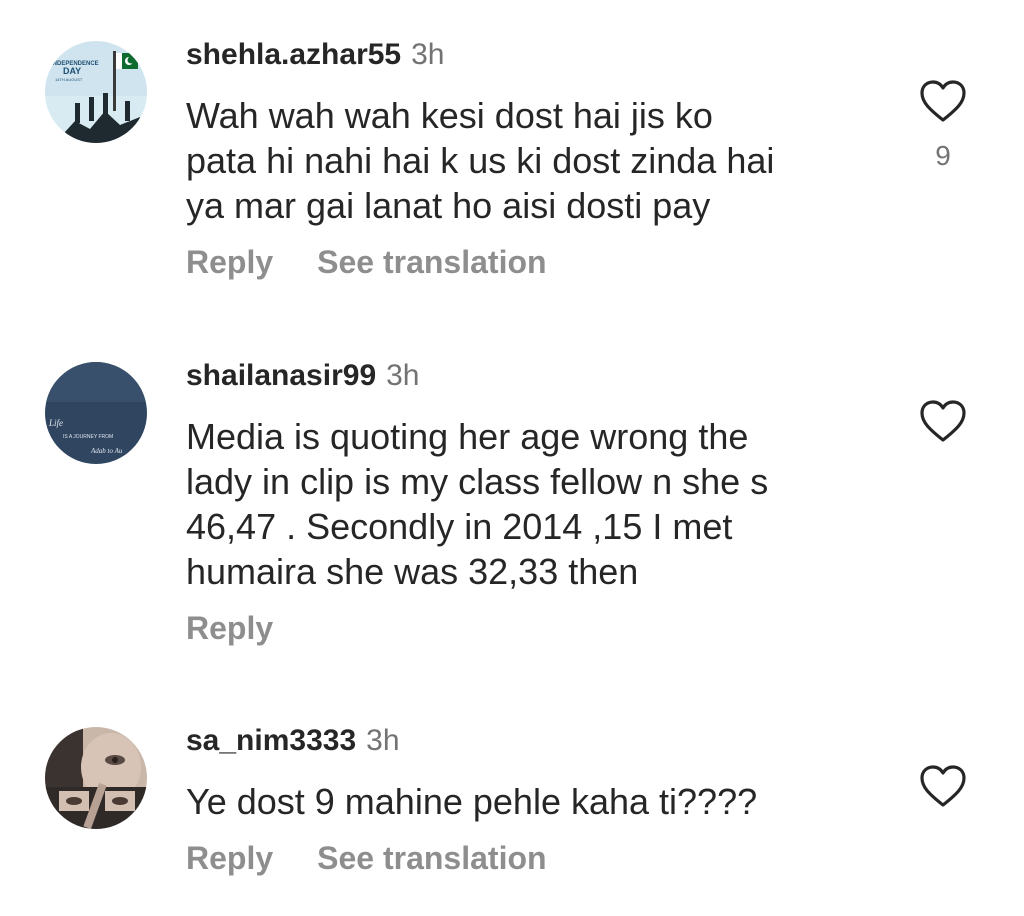 This screenshot has height=916, width=1024. What do you see at coordinates (271, 740) in the screenshot?
I see `username: sa_nim3333` at bounding box center [271, 740].